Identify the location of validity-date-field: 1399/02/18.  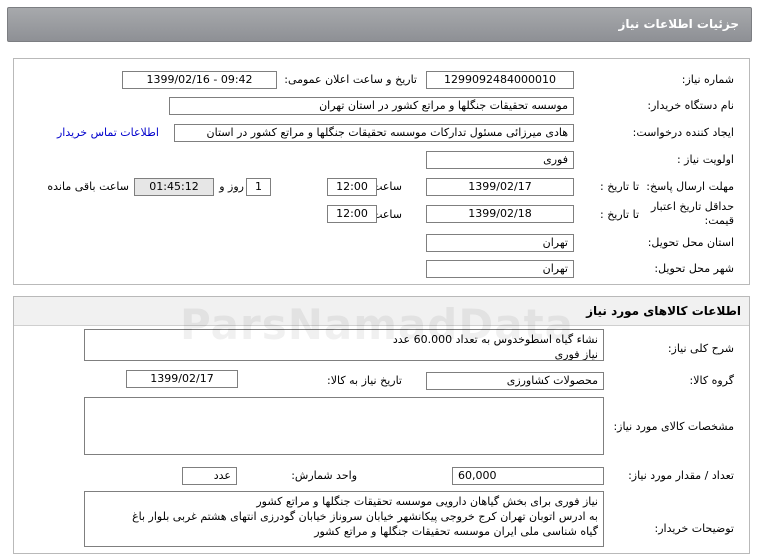
(500, 214).